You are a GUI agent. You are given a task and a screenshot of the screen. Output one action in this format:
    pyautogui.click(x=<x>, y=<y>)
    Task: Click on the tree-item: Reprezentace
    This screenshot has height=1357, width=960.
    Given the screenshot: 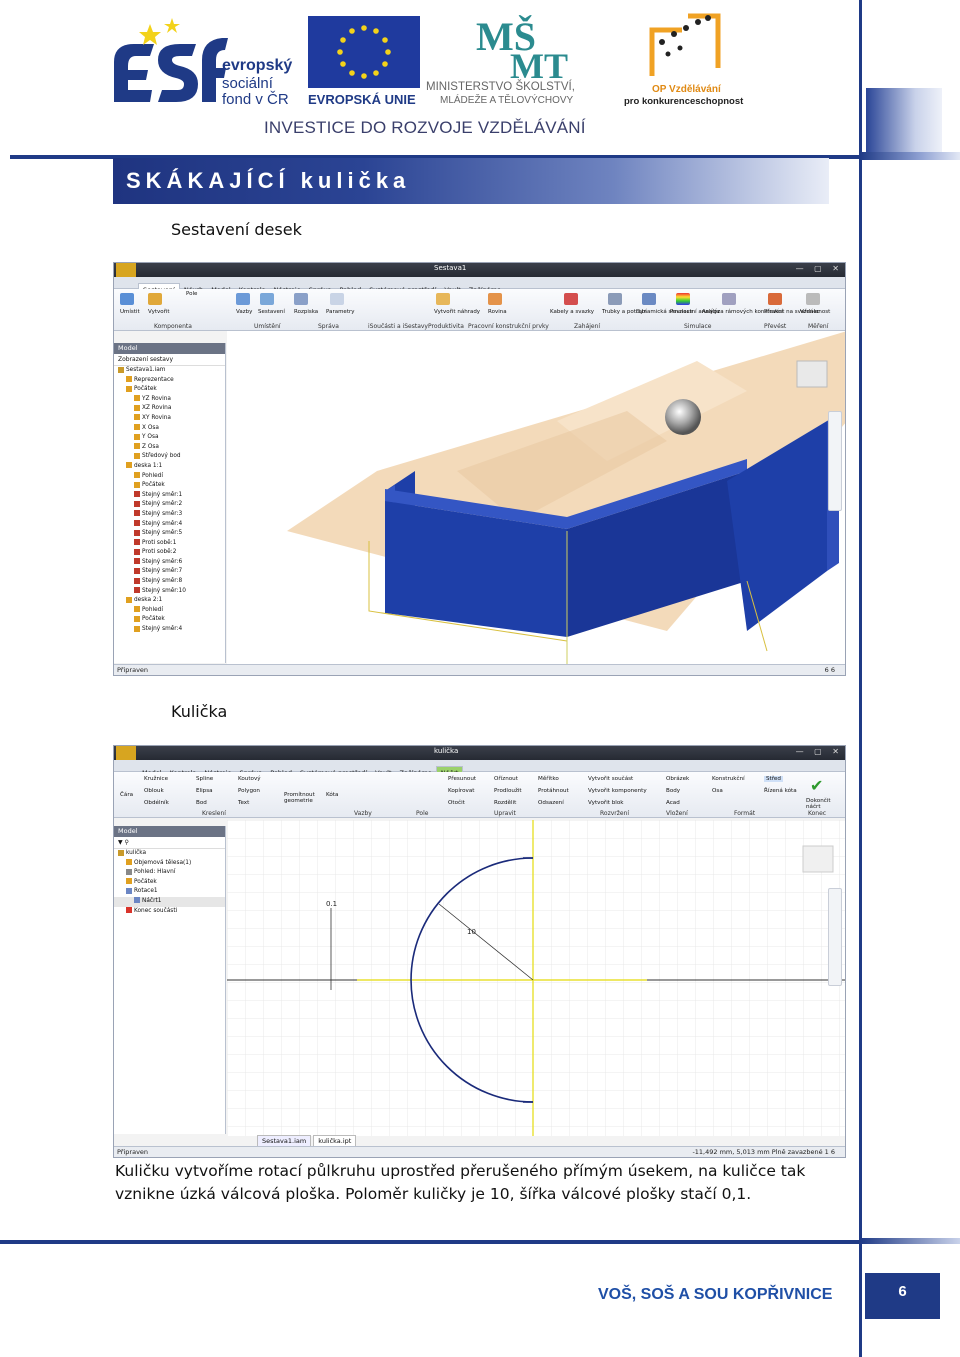 What is the action you would take?
    pyautogui.click(x=169, y=381)
    